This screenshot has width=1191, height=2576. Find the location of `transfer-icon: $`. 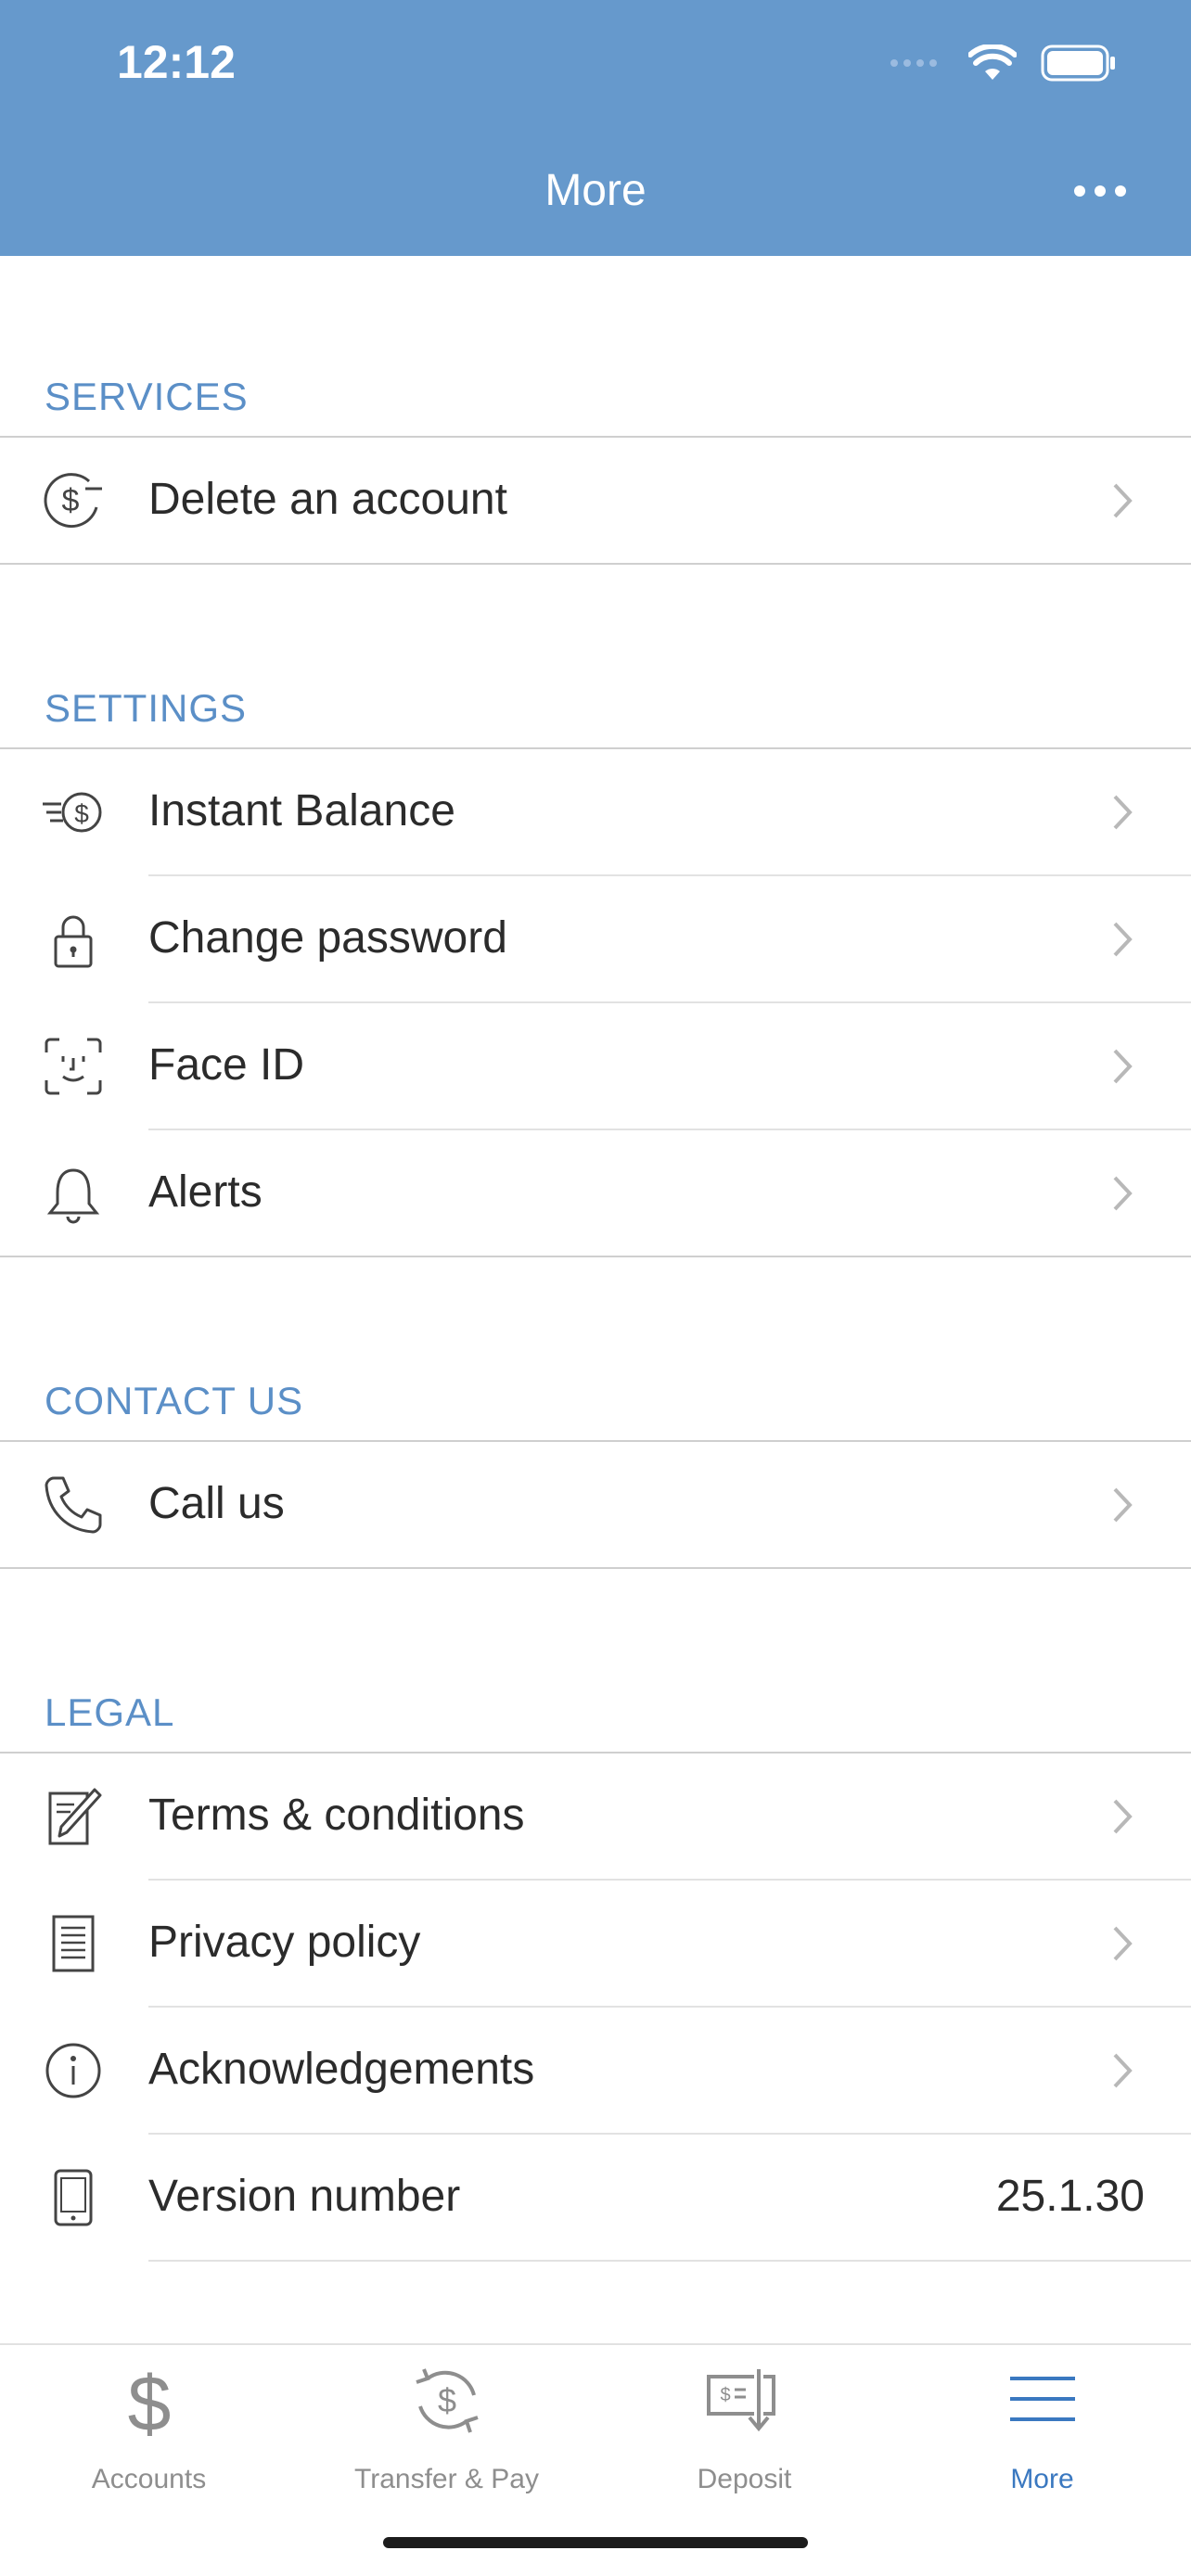

transfer-icon: $ is located at coordinates (447, 2400).